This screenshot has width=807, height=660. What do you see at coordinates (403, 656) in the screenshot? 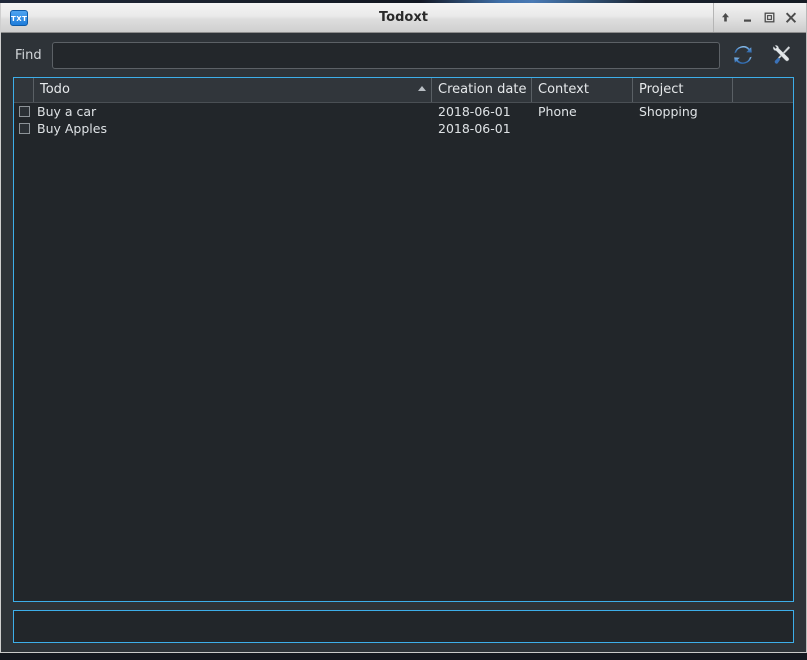
I see `desktop-bottom-strip` at bounding box center [403, 656].